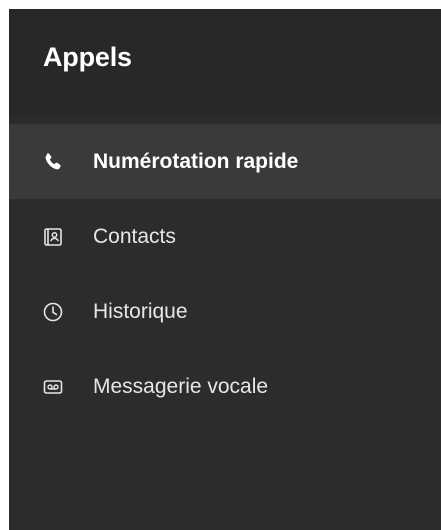  Describe the element at coordinates (53, 237) in the screenshot. I see `contact-card-icon` at that location.